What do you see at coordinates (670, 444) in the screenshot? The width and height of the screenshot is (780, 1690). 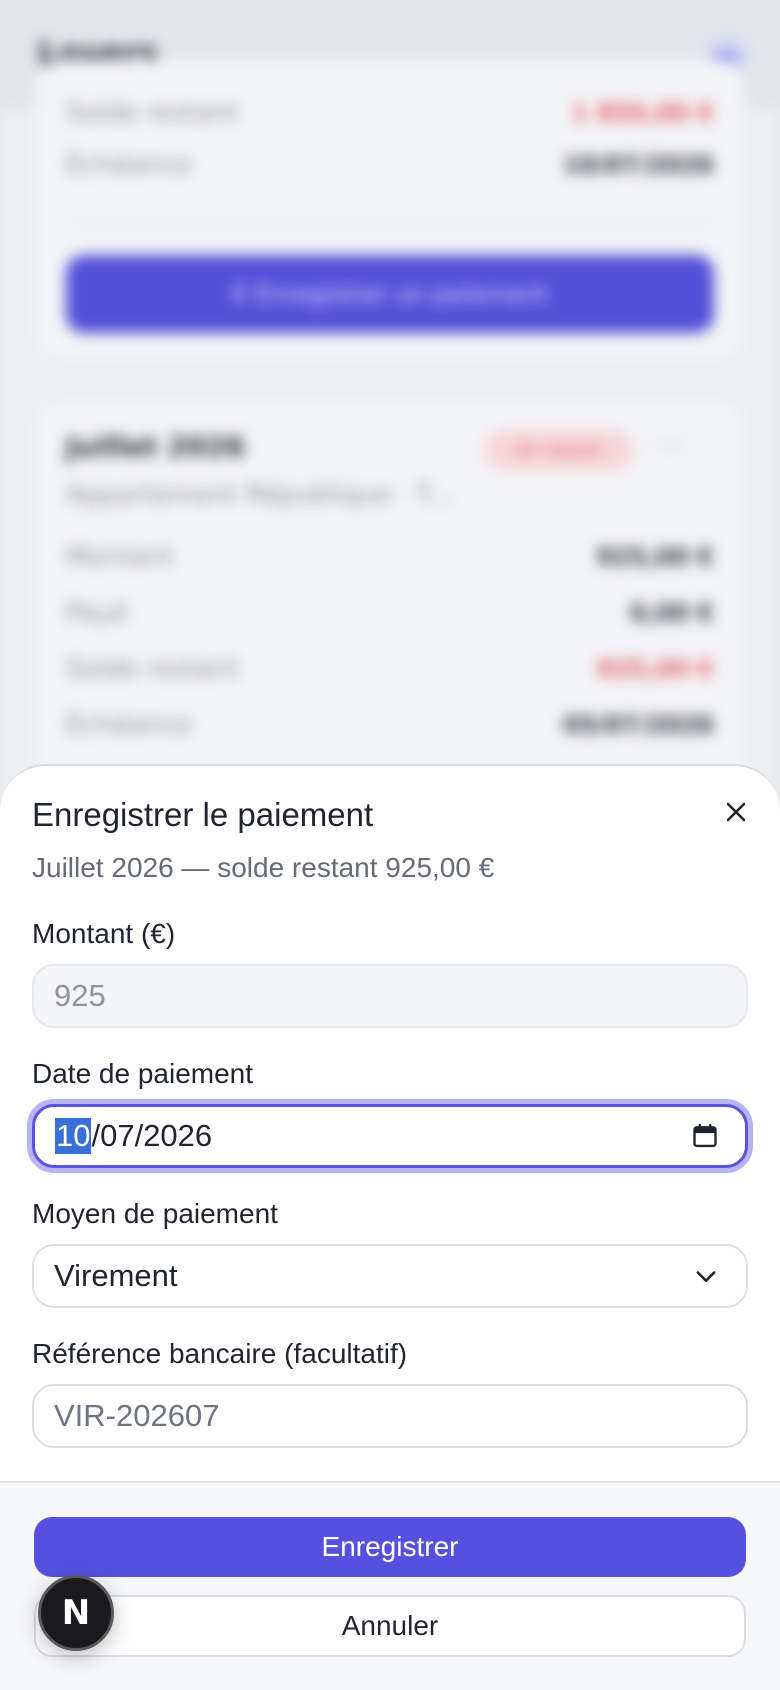 I see `more-icon: ⋯` at bounding box center [670, 444].